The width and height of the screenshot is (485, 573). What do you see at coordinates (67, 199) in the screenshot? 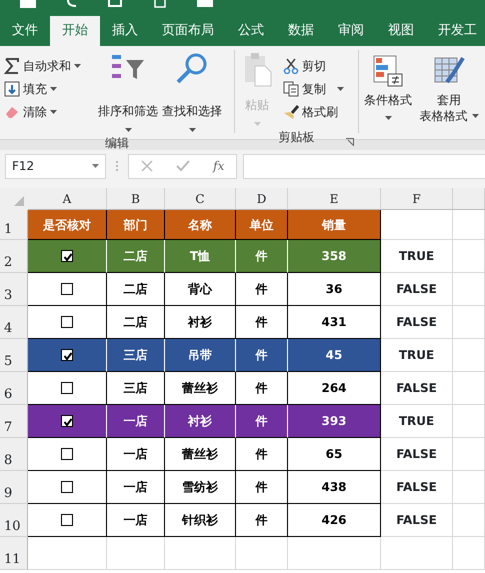
I see `column-header: A` at bounding box center [67, 199].